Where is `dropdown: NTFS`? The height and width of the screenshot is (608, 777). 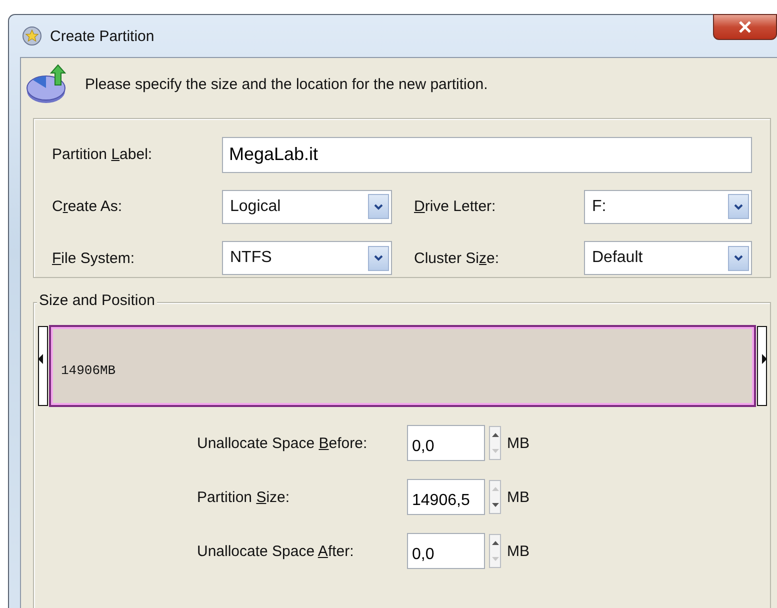
dropdown: NTFS is located at coordinates (307, 258).